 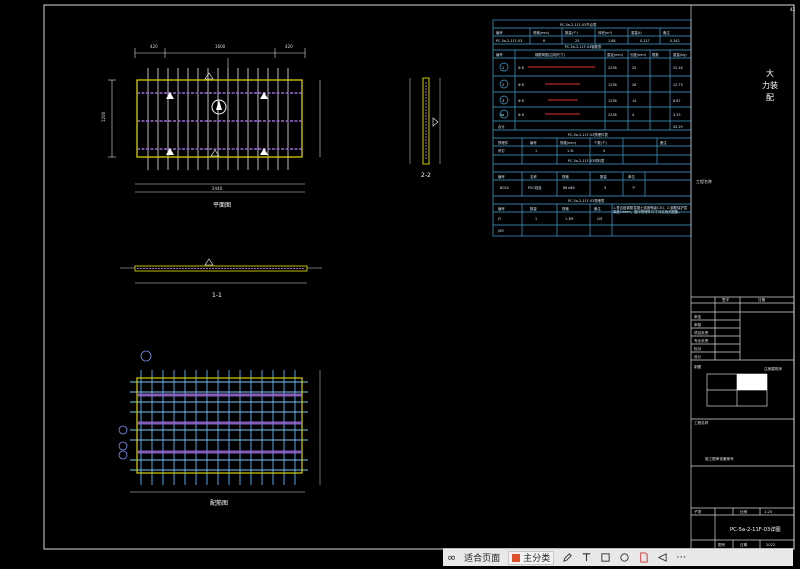 What do you see at coordinates (509, 41) in the screenshot?
I see `table-cell: PC-5a-2-11F-03` at bounding box center [509, 41].